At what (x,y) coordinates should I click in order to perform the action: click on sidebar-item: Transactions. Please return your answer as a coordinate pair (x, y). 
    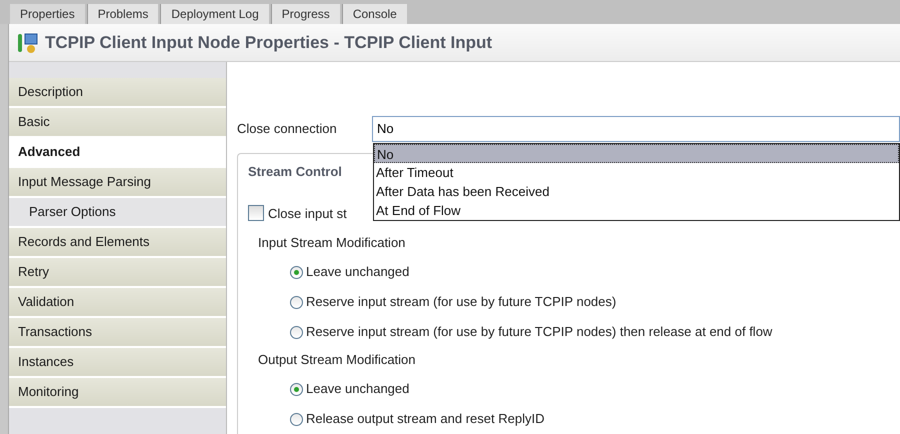
    Looking at the image, I should click on (117, 333).